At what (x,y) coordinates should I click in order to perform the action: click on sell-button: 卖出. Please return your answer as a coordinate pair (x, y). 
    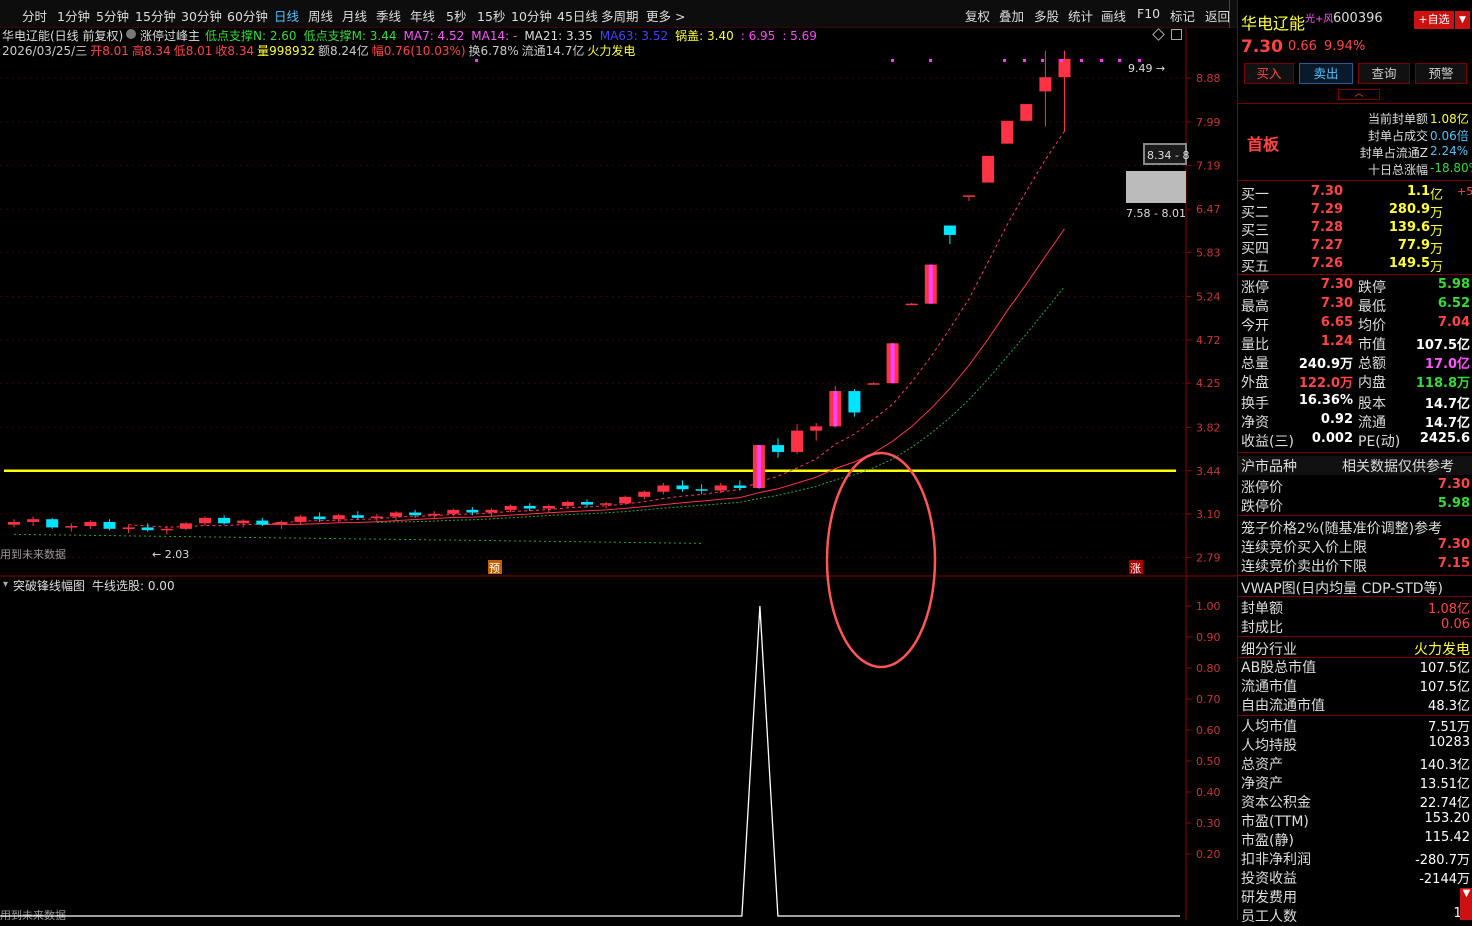
    Looking at the image, I should click on (1326, 73).